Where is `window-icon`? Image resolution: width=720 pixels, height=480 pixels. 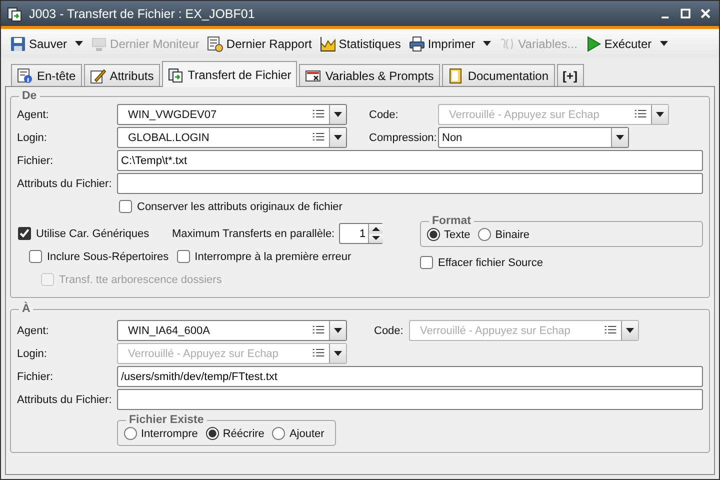 window-icon is located at coordinates (313, 76).